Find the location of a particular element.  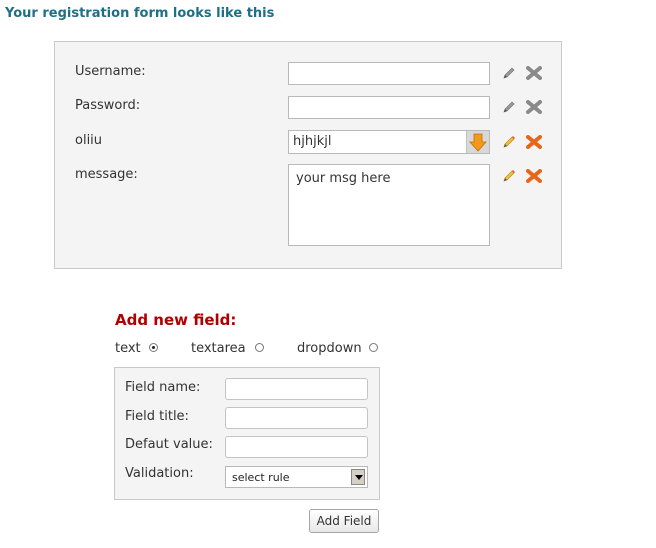

dropdown-field-label: oliiu is located at coordinates (89, 140).